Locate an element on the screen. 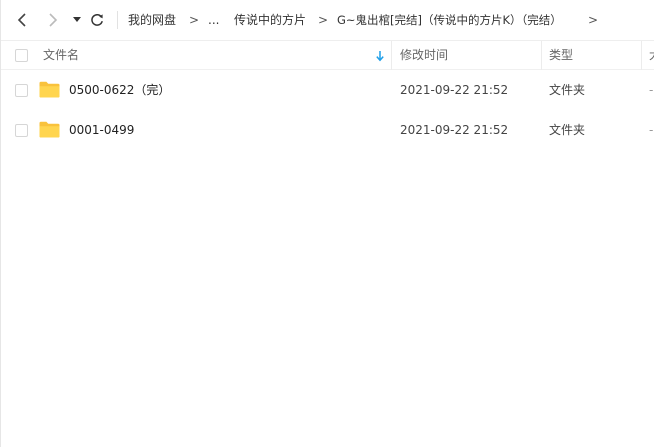 The image size is (654, 447). breadcrumb-item-current: G~鬼出棺[完结]（传说中的方片K）（完结） is located at coordinates (449, 20).